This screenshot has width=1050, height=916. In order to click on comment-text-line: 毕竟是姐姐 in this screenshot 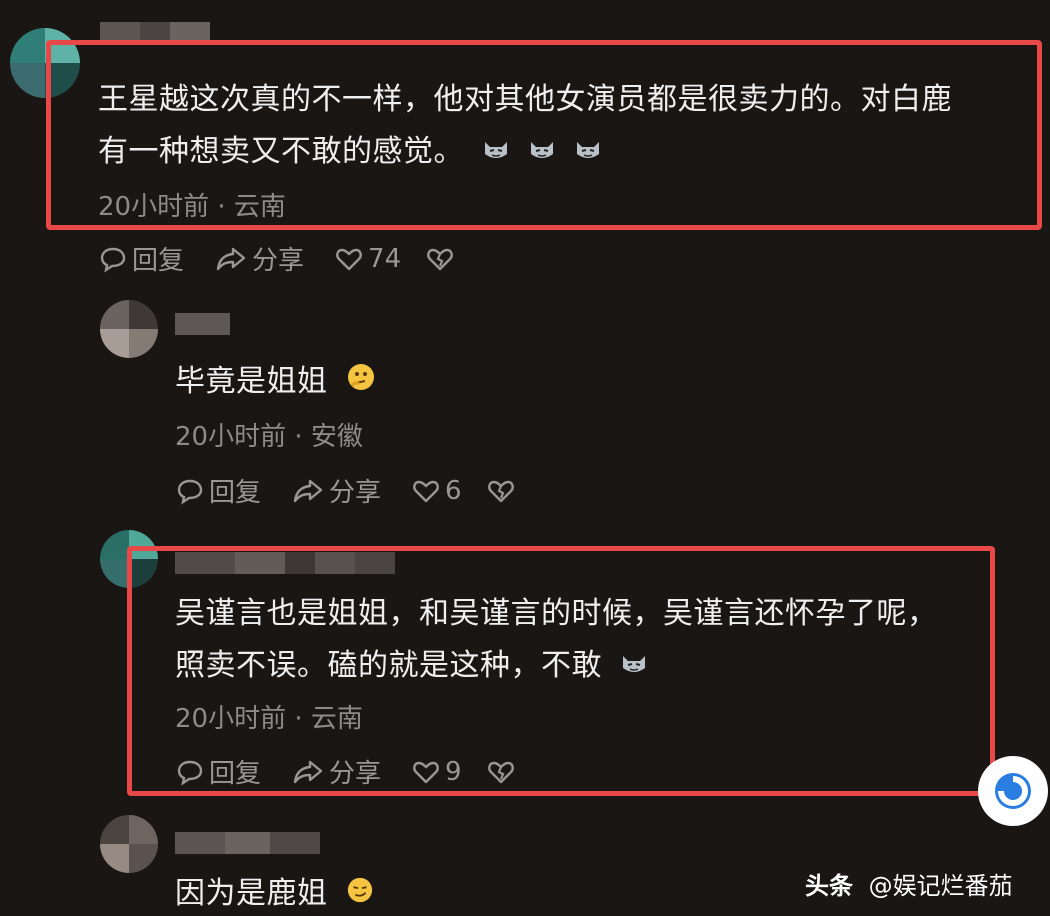, I will do `click(275, 382)`.